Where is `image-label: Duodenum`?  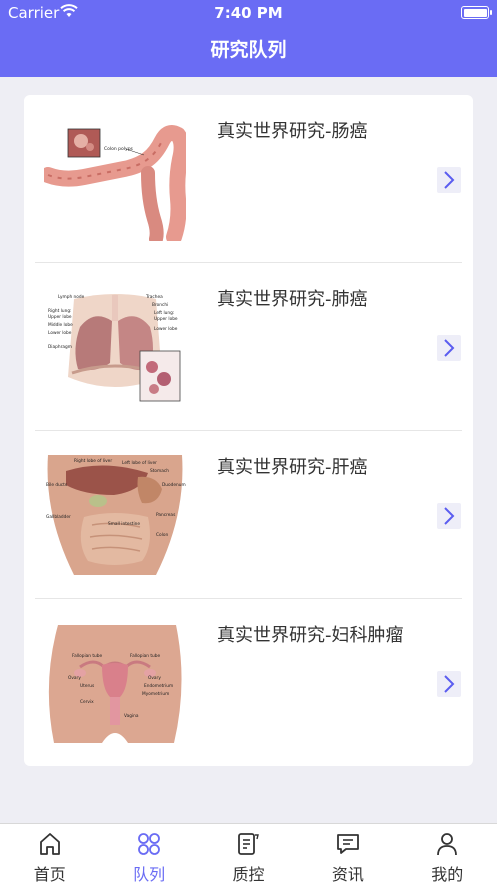 image-label: Duodenum is located at coordinates (174, 485).